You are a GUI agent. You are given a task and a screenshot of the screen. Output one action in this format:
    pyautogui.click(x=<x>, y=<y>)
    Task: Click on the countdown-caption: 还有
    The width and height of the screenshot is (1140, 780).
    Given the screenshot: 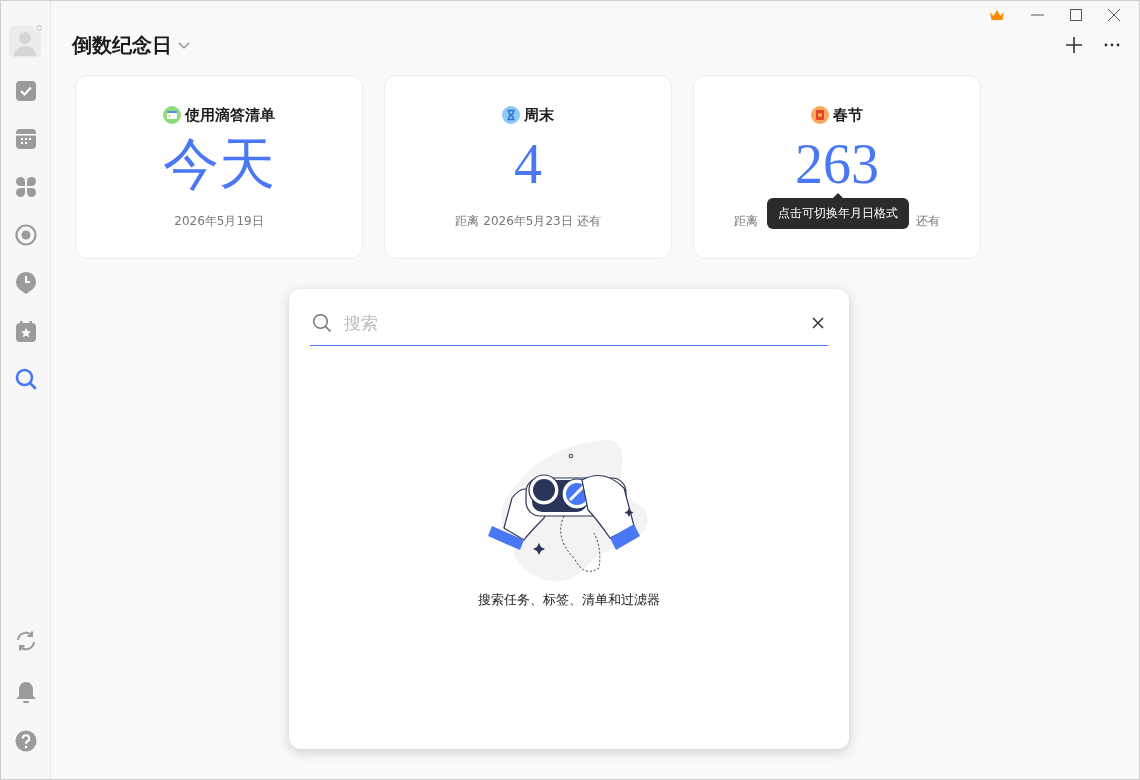 What is the action you would take?
    pyautogui.click(x=928, y=221)
    